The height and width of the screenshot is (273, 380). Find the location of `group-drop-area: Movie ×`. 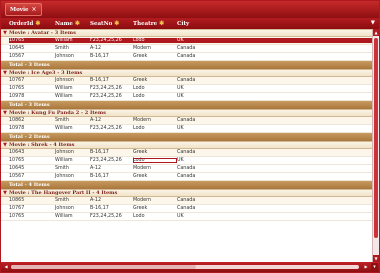

group-drop-area: Movie × is located at coordinates (190, 9).